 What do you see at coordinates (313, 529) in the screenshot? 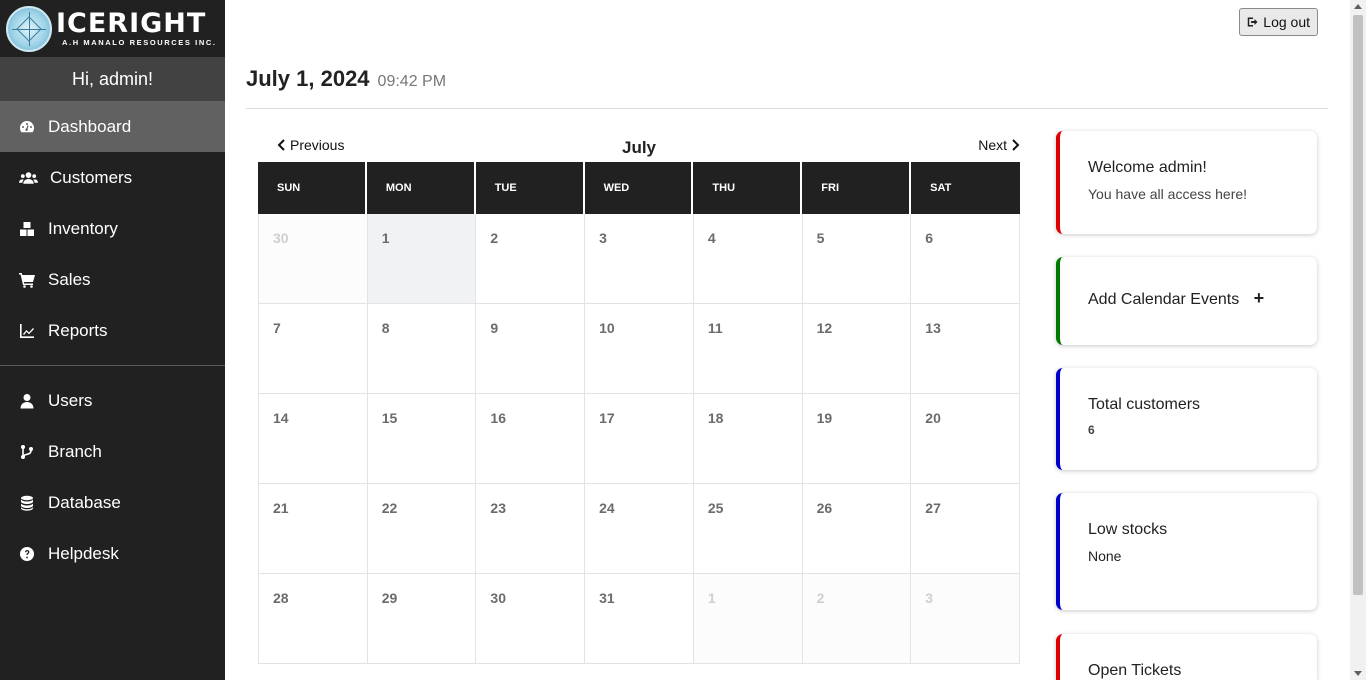
I see `calendar-day-cell: 21` at bounding box center [313, 529].